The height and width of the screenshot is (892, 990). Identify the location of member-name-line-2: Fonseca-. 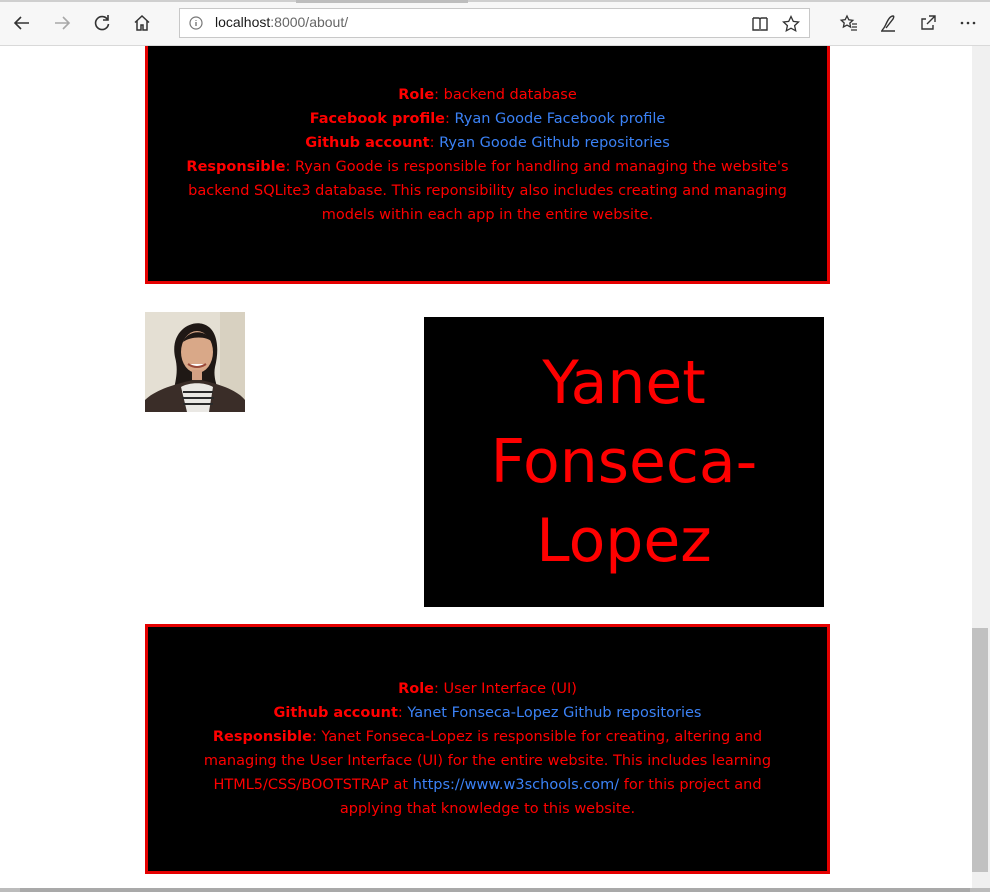
(624, 461).